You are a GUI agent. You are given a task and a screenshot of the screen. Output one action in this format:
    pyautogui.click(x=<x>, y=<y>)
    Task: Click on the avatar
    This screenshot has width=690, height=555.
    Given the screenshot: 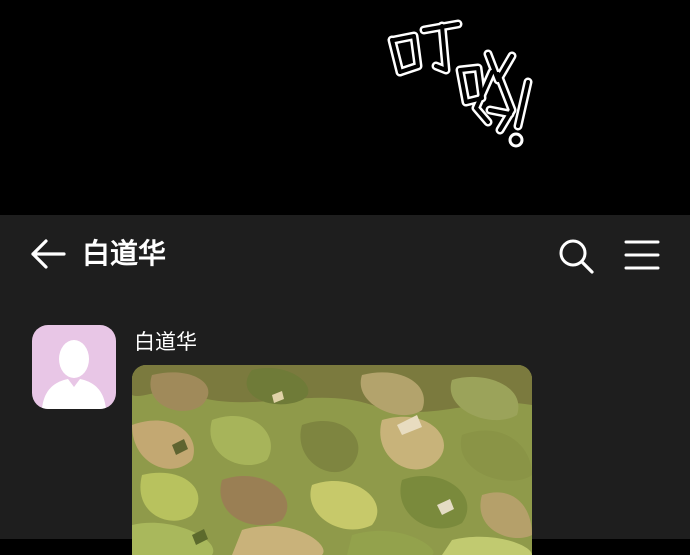 What is the action you would take?
    pyautogui.click(x=74, y=367)
    